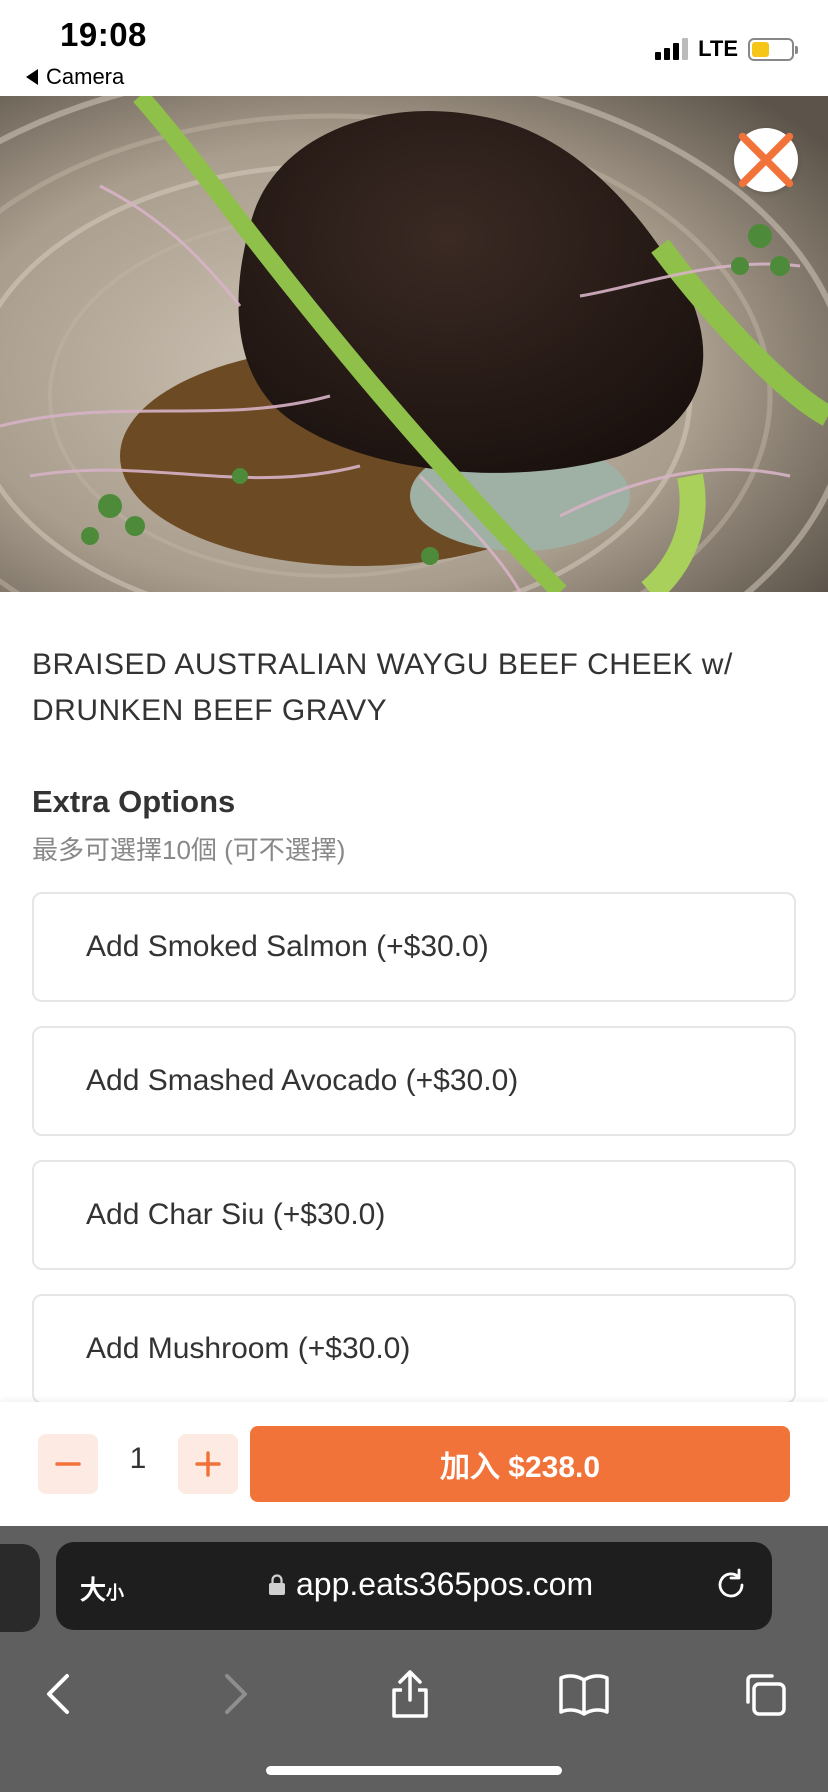 The width and height of the screenshot is (828, 1792). I want to click on address-bar: 大小 app.eats365pos.com, so click(414, 1586).